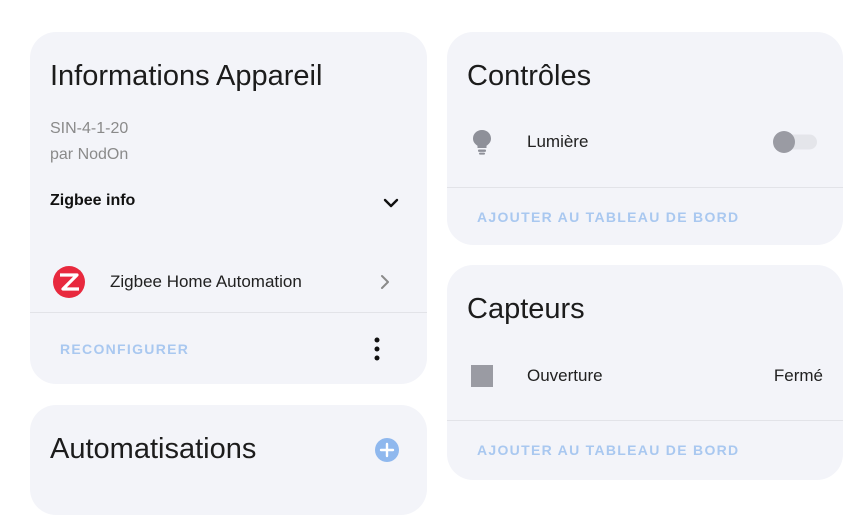  I want to click on integration-link-zha: Zigbee Home Automation, so click(228, 282).